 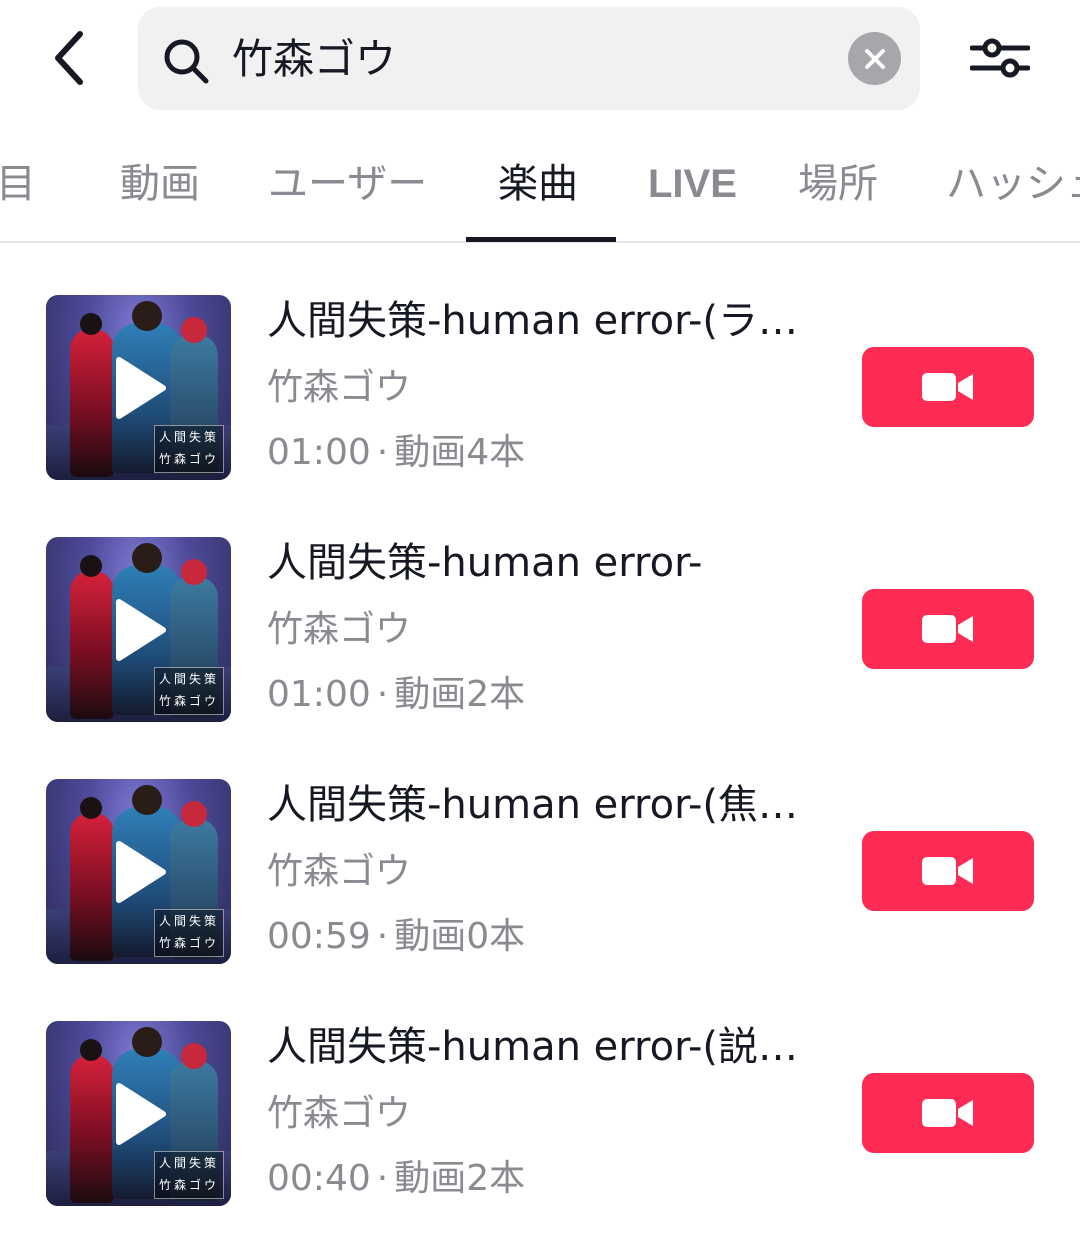 I want to click on song-meta: 01:00 · 動画2本, so click(x=396, y=694).